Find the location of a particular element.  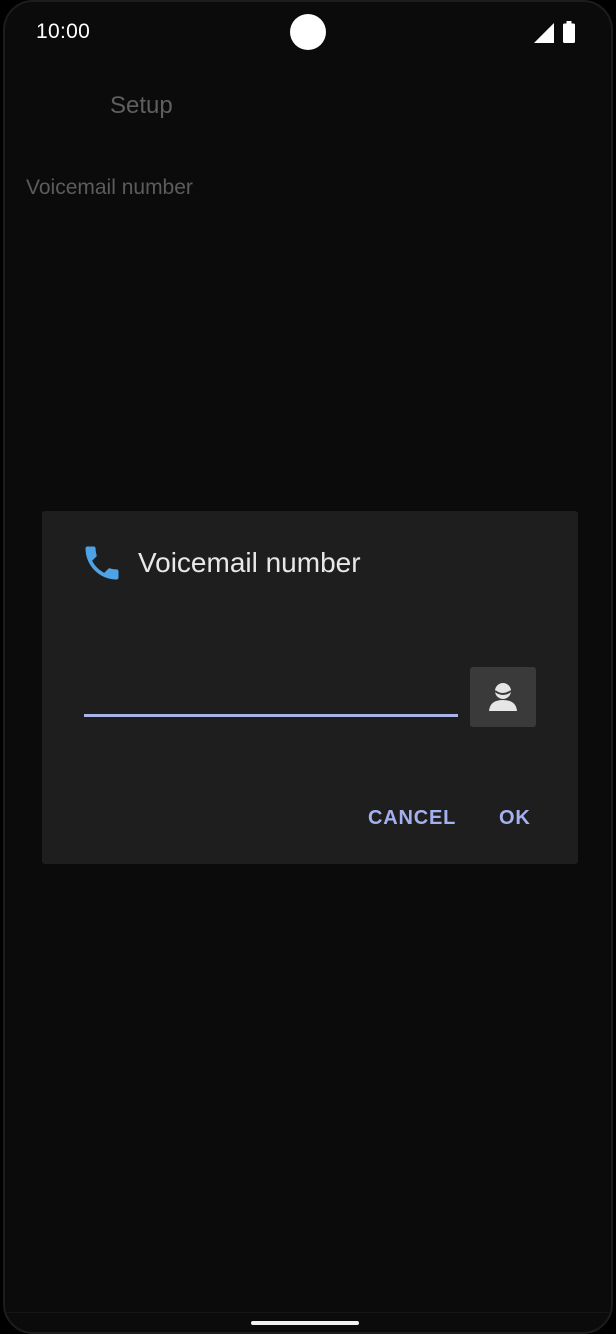

status-bar: 10:00 is located at coordinates (308, 33).